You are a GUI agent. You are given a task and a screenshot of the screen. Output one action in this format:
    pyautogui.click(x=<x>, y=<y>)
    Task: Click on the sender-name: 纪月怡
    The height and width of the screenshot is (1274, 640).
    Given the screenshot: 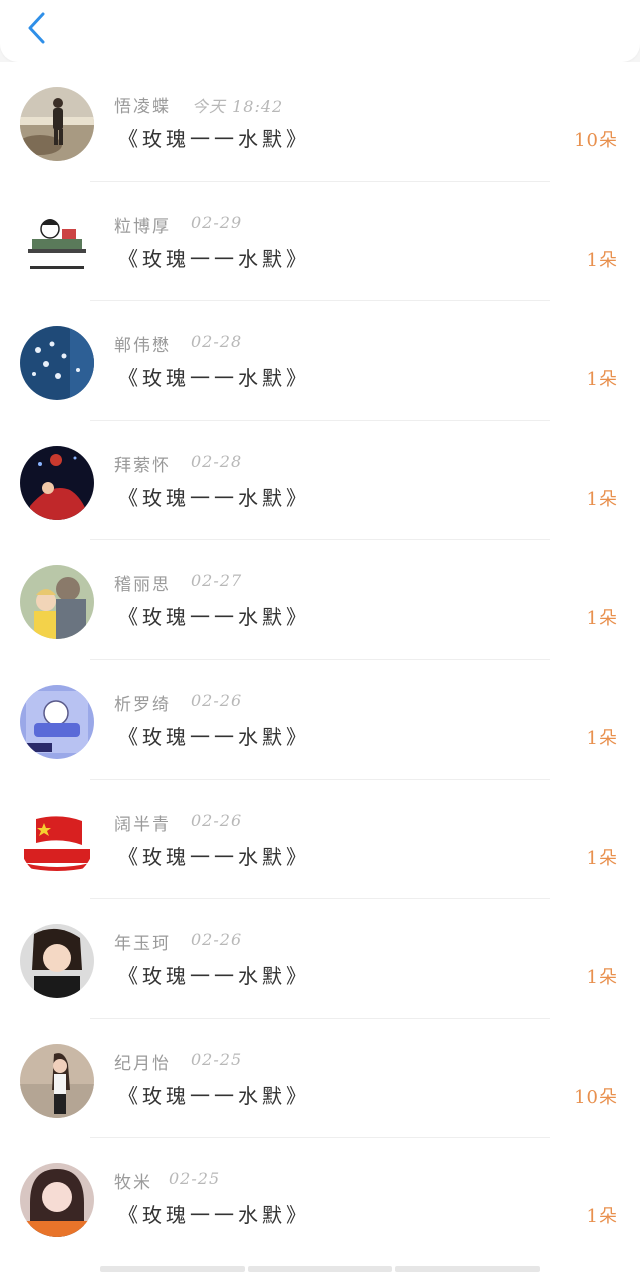 What is the action you would take?
    pyautogui.click(x=142, y=1063)
    